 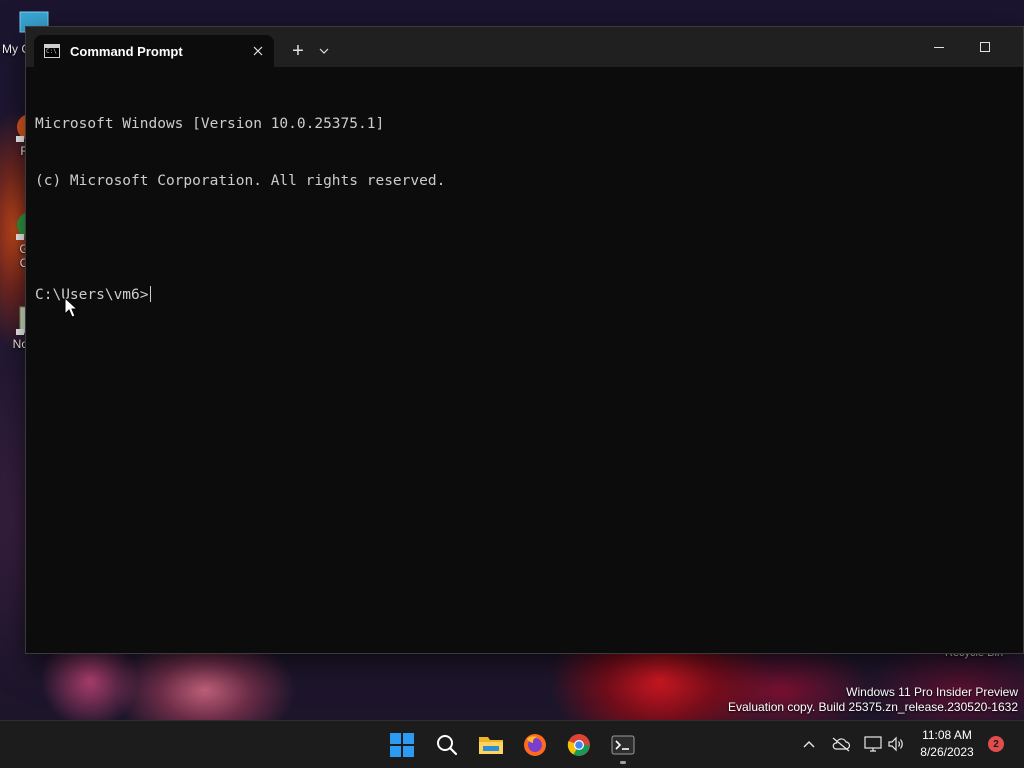 I want to click on network-button, so click(x=873, y=744).